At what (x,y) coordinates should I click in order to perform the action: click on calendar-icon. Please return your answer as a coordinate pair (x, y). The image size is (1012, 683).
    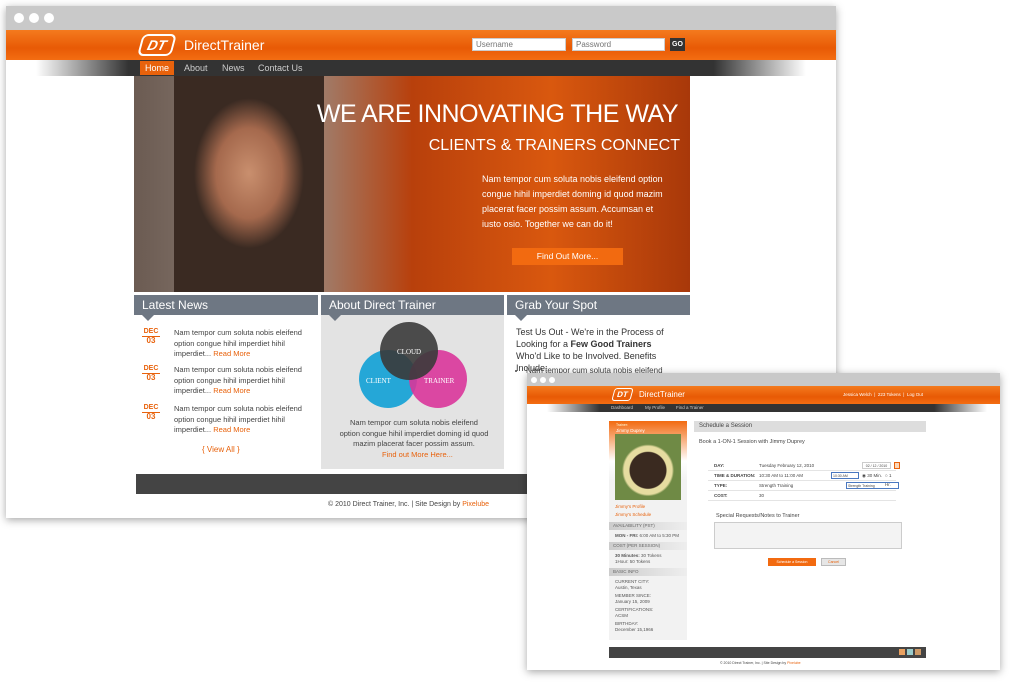
    Looking at the image, I should click on (897, 465).